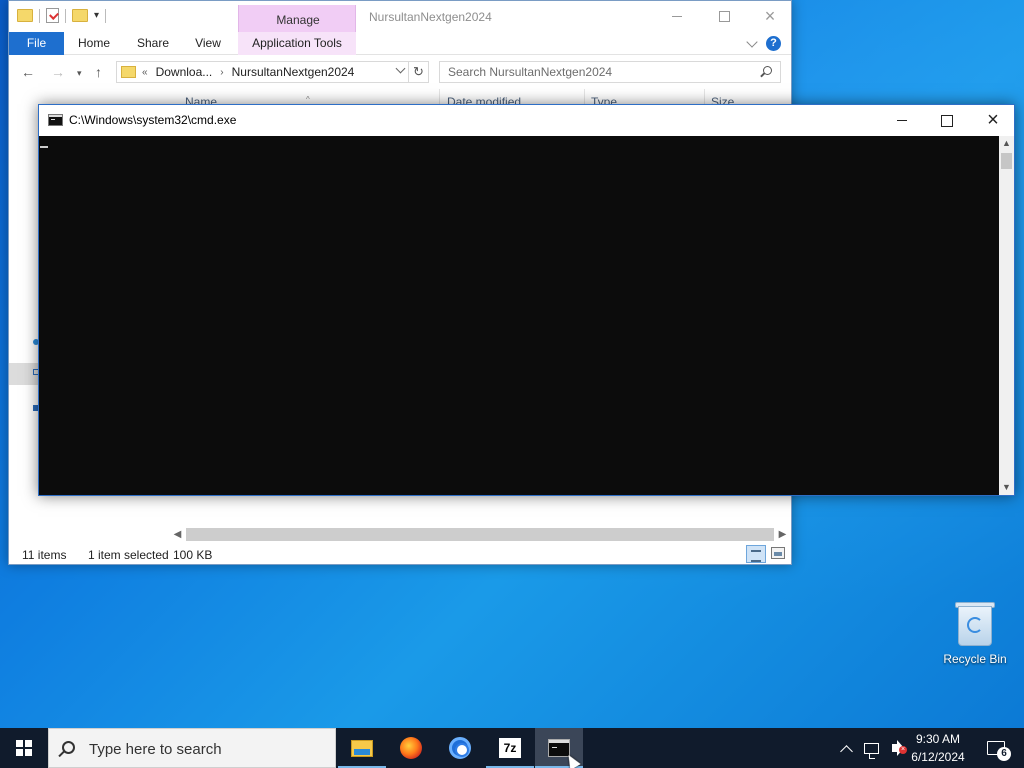 Image resolution: width=1024 pixels, height=768 pixels. Describe the element at coordinates (938, 739) in the screenshot. I see `clock-time: 9:30 AM` at that location.